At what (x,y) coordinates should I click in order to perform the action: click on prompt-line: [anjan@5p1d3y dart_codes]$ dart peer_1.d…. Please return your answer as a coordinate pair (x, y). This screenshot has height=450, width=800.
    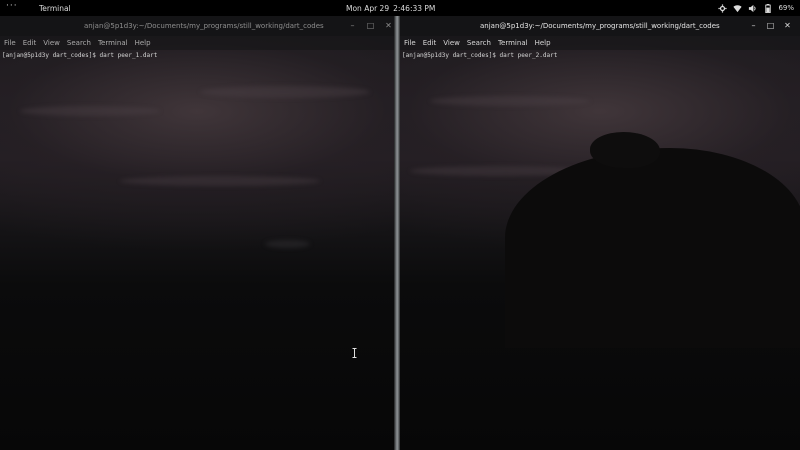
    Looking at the image, I should click on (80, 55).